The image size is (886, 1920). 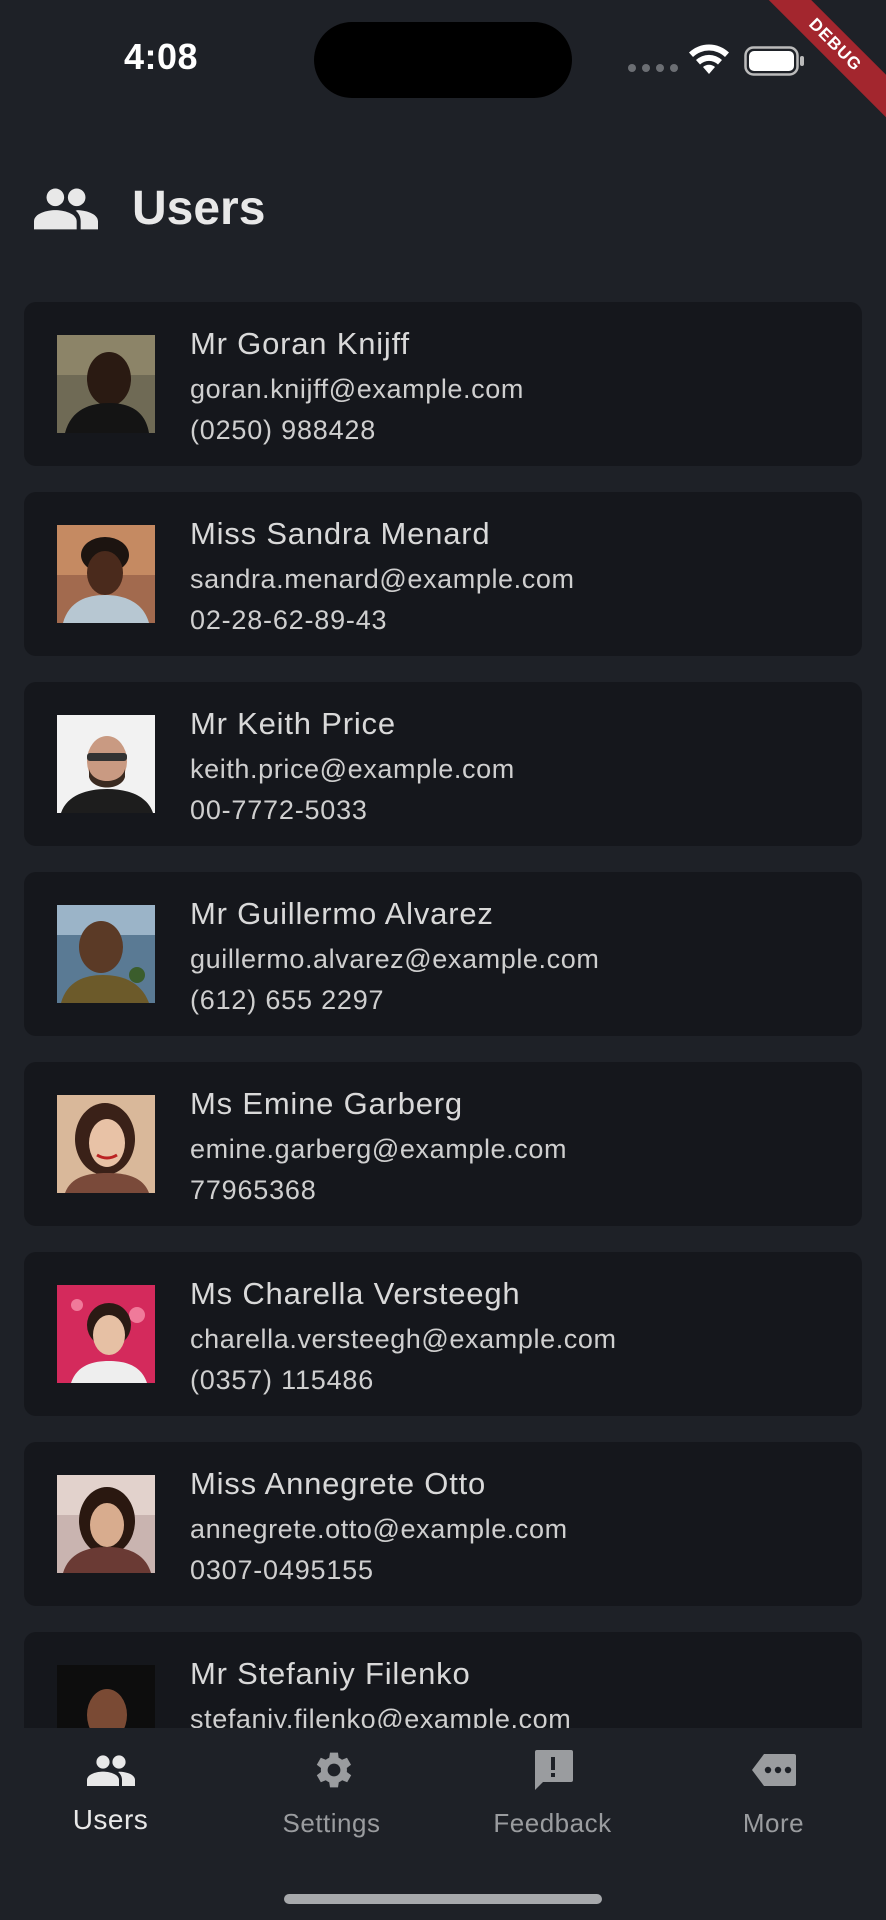 What do you see at coordinates (709, 59) in the screenshot?
I see `wifi-icon` at bounding box center [709, 59].